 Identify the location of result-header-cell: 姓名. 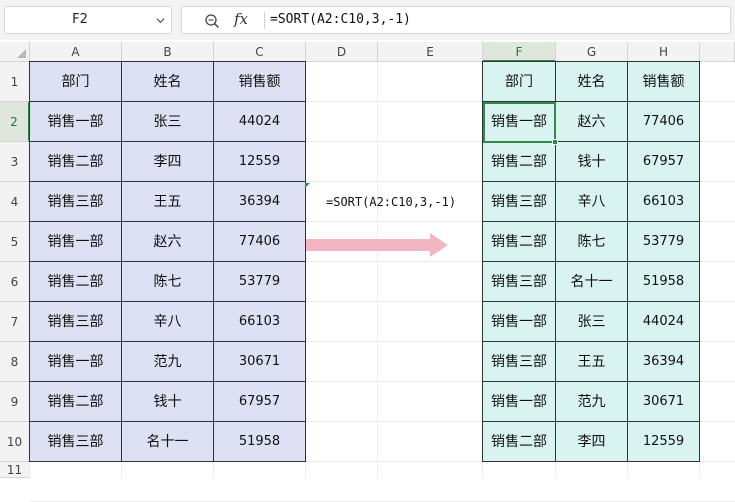
(592, 81).